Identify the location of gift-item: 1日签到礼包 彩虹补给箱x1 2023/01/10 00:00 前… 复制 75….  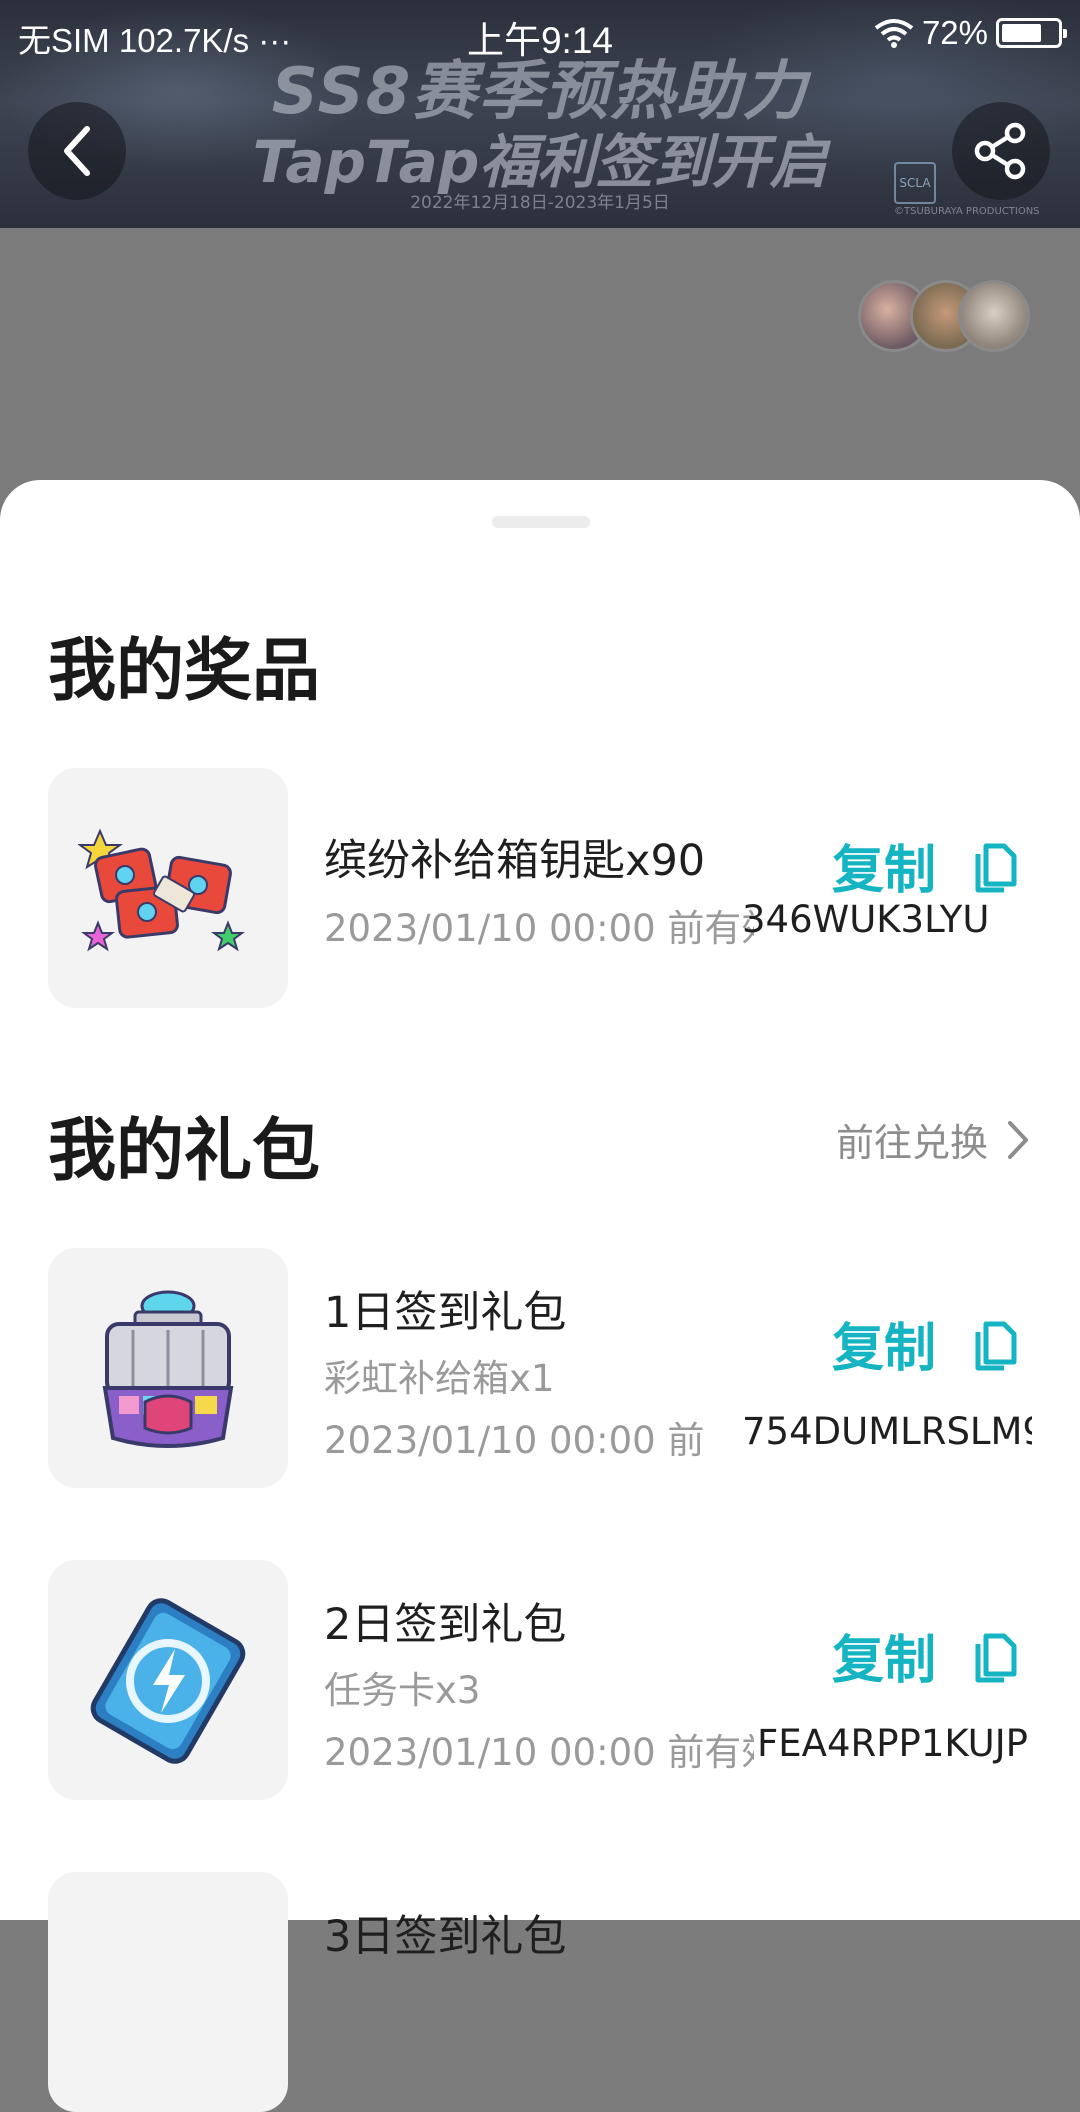
(540, 1368).